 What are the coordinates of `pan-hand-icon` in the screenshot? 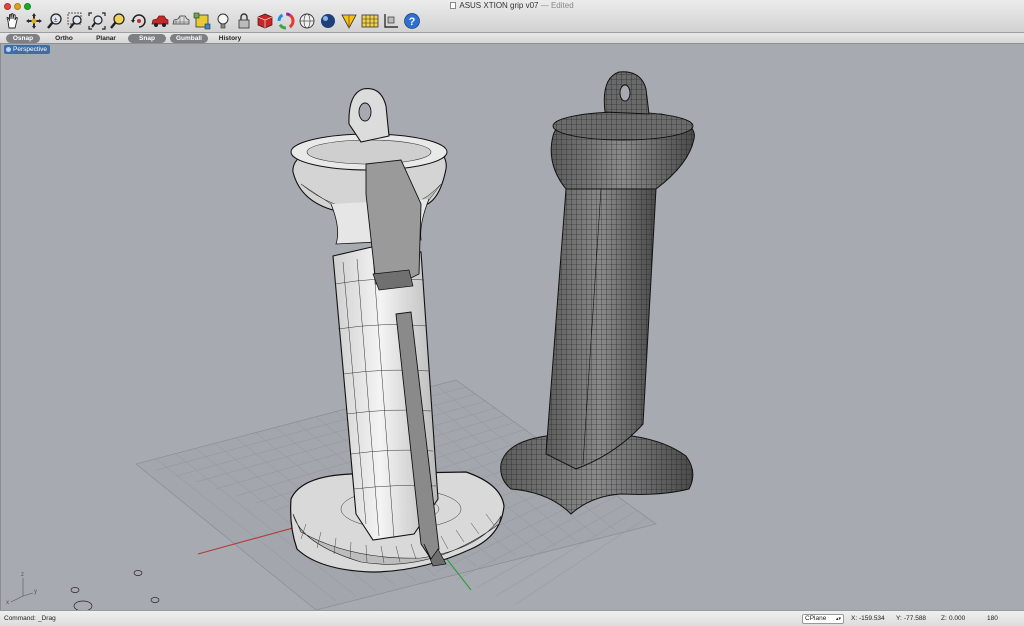 It's located at (12, 21).